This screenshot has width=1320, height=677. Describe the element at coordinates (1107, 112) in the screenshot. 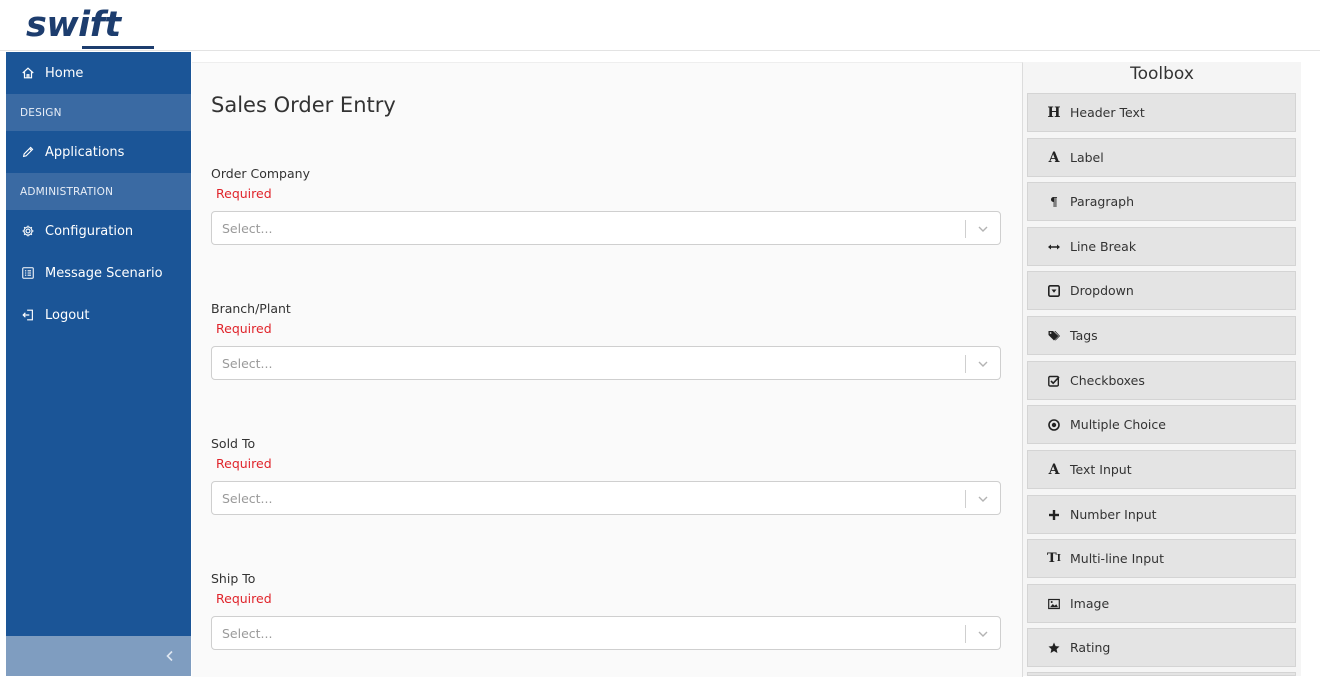

I see `tool-label: Header Text` at that location.